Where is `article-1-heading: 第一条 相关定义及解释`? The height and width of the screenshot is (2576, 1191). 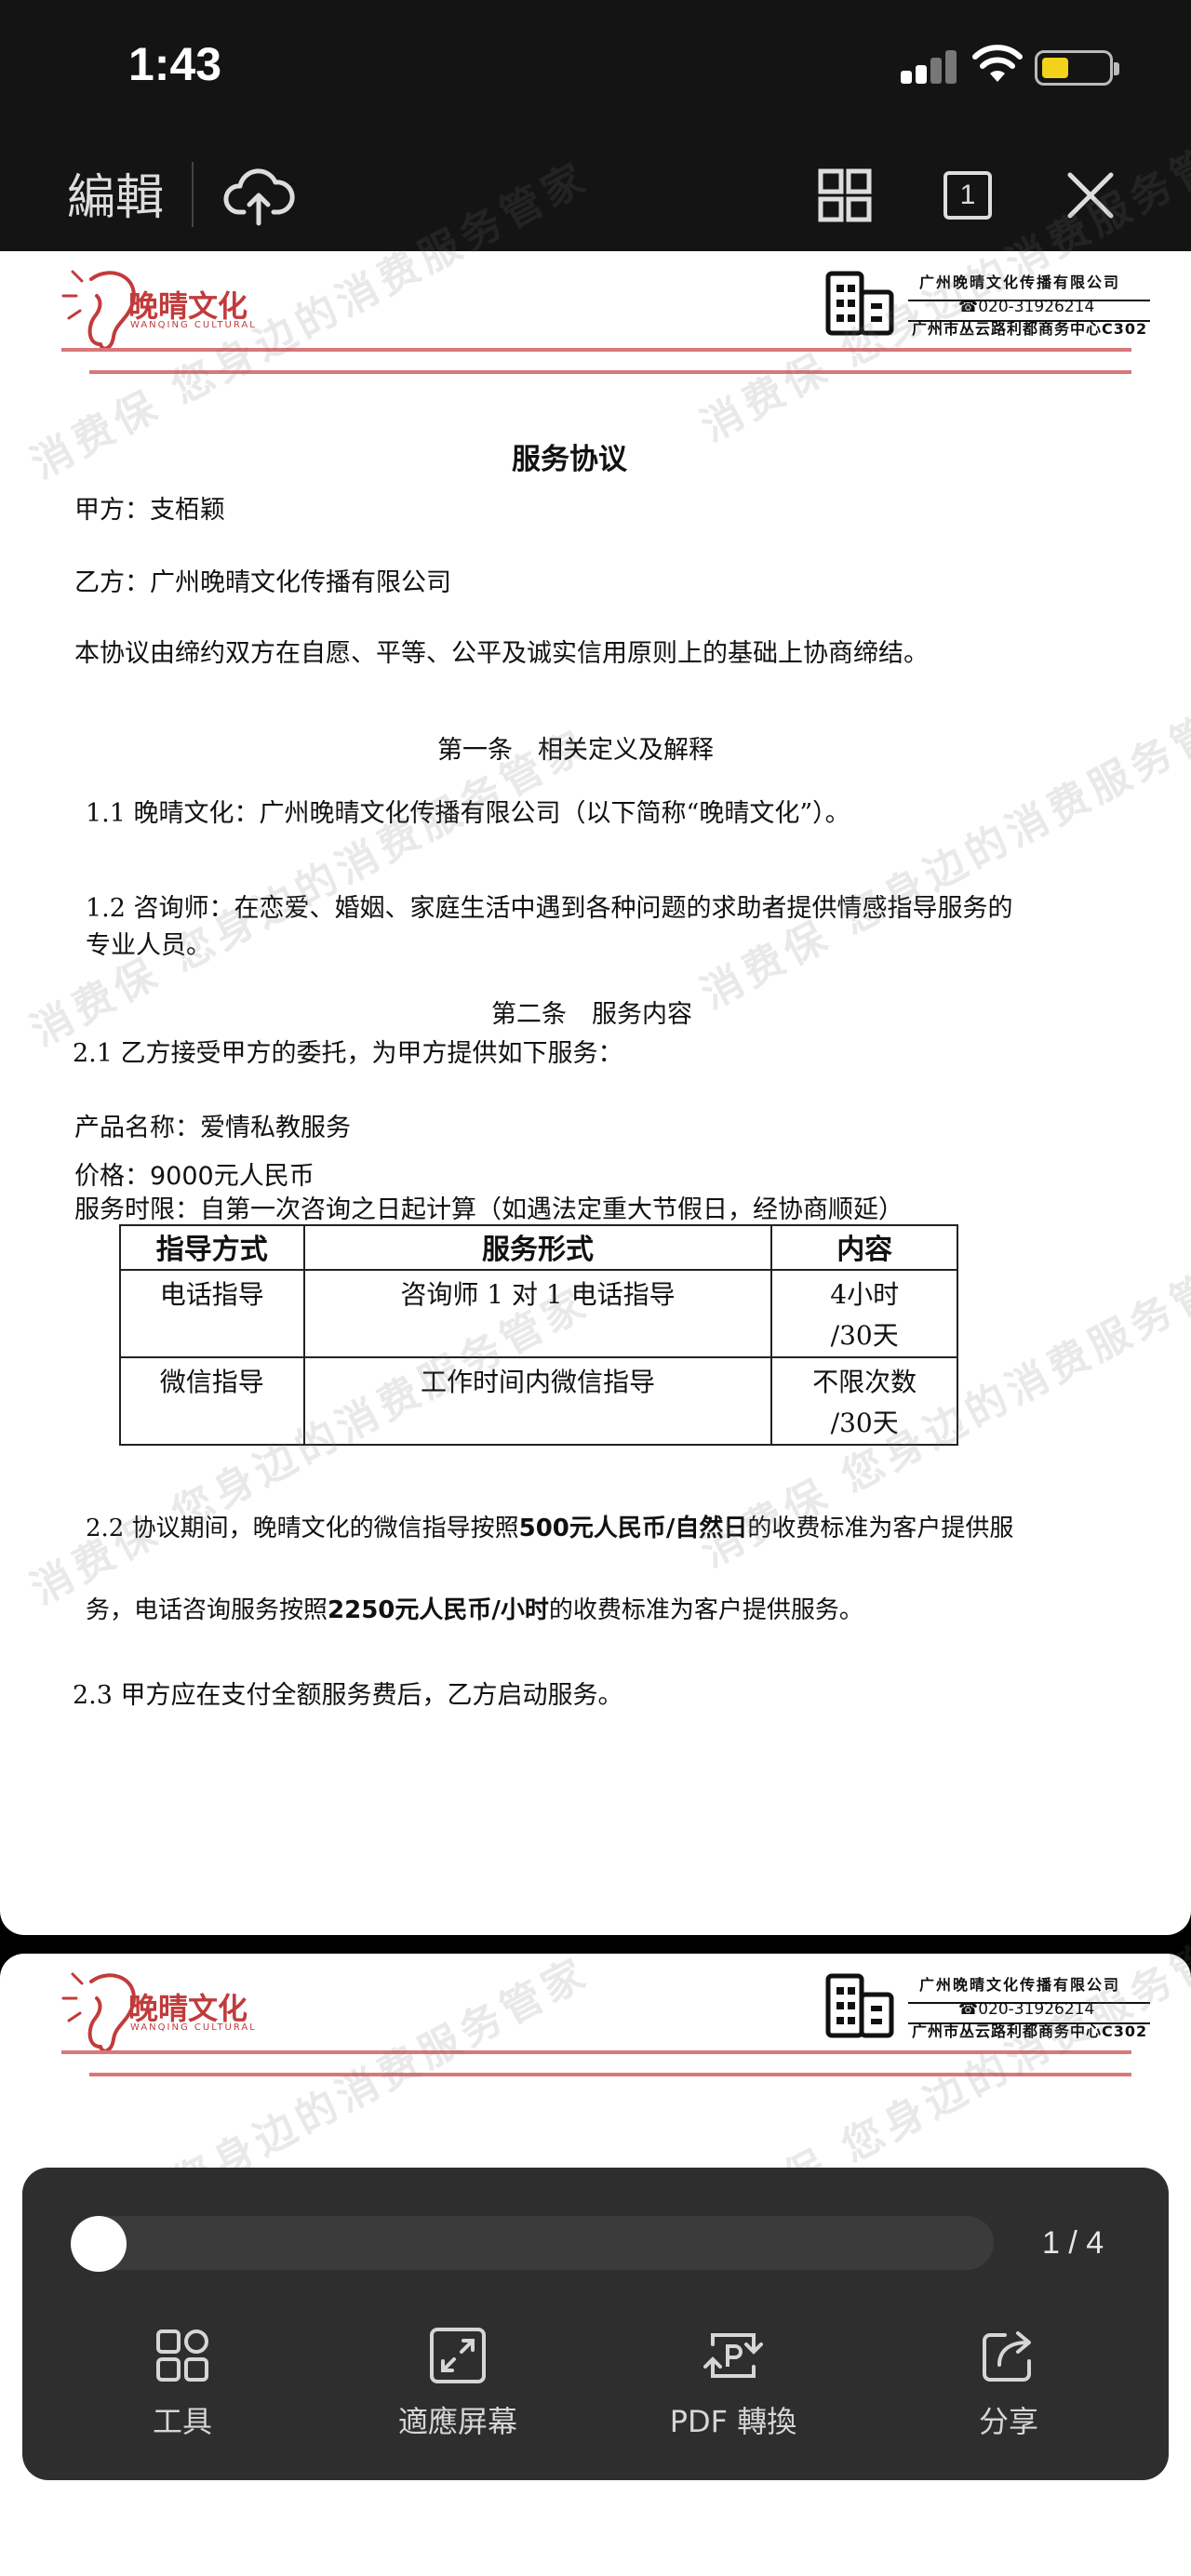
article-1-heading: 第一条 相关定义及解释 is located at coordinates (575, 750).